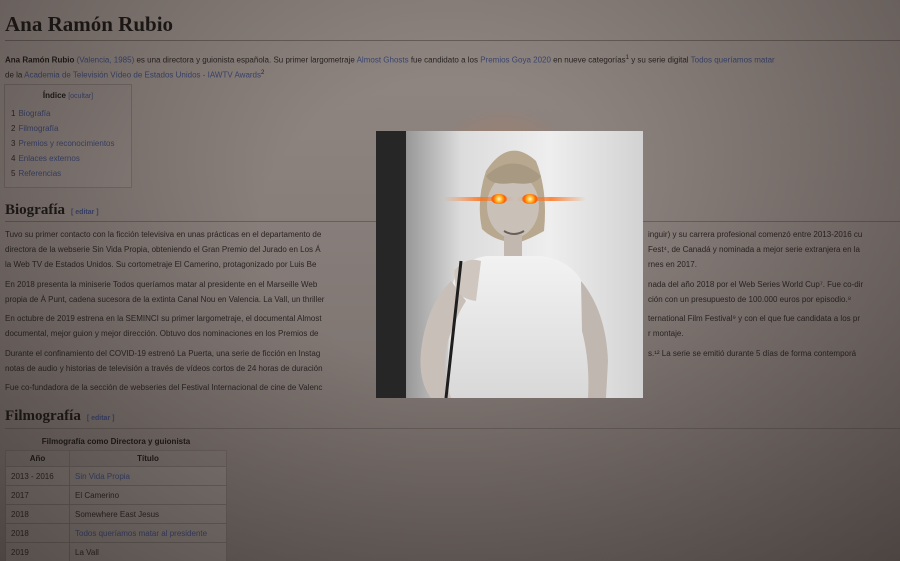 Image resolution: width=900 pixels, height=561 pixels. I want to click on award-link: Premios Goya 2020, so click(515, 60).